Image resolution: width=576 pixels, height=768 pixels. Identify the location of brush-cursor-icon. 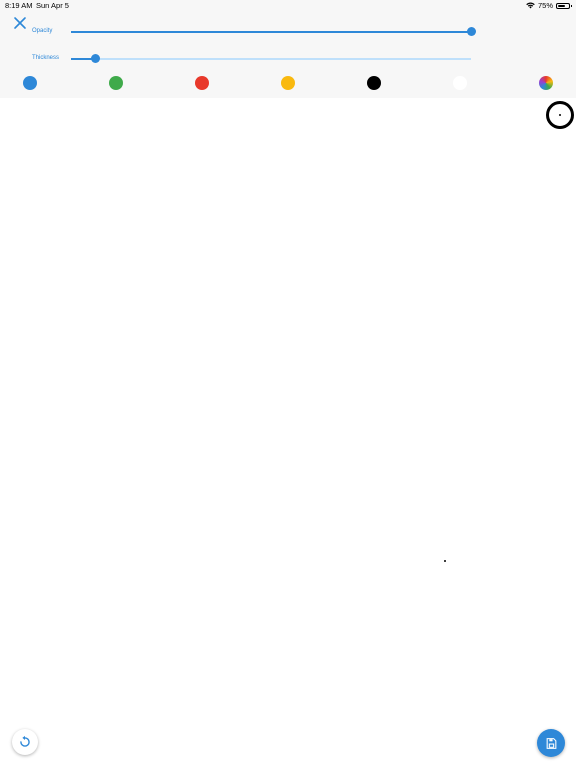
(560, 115).